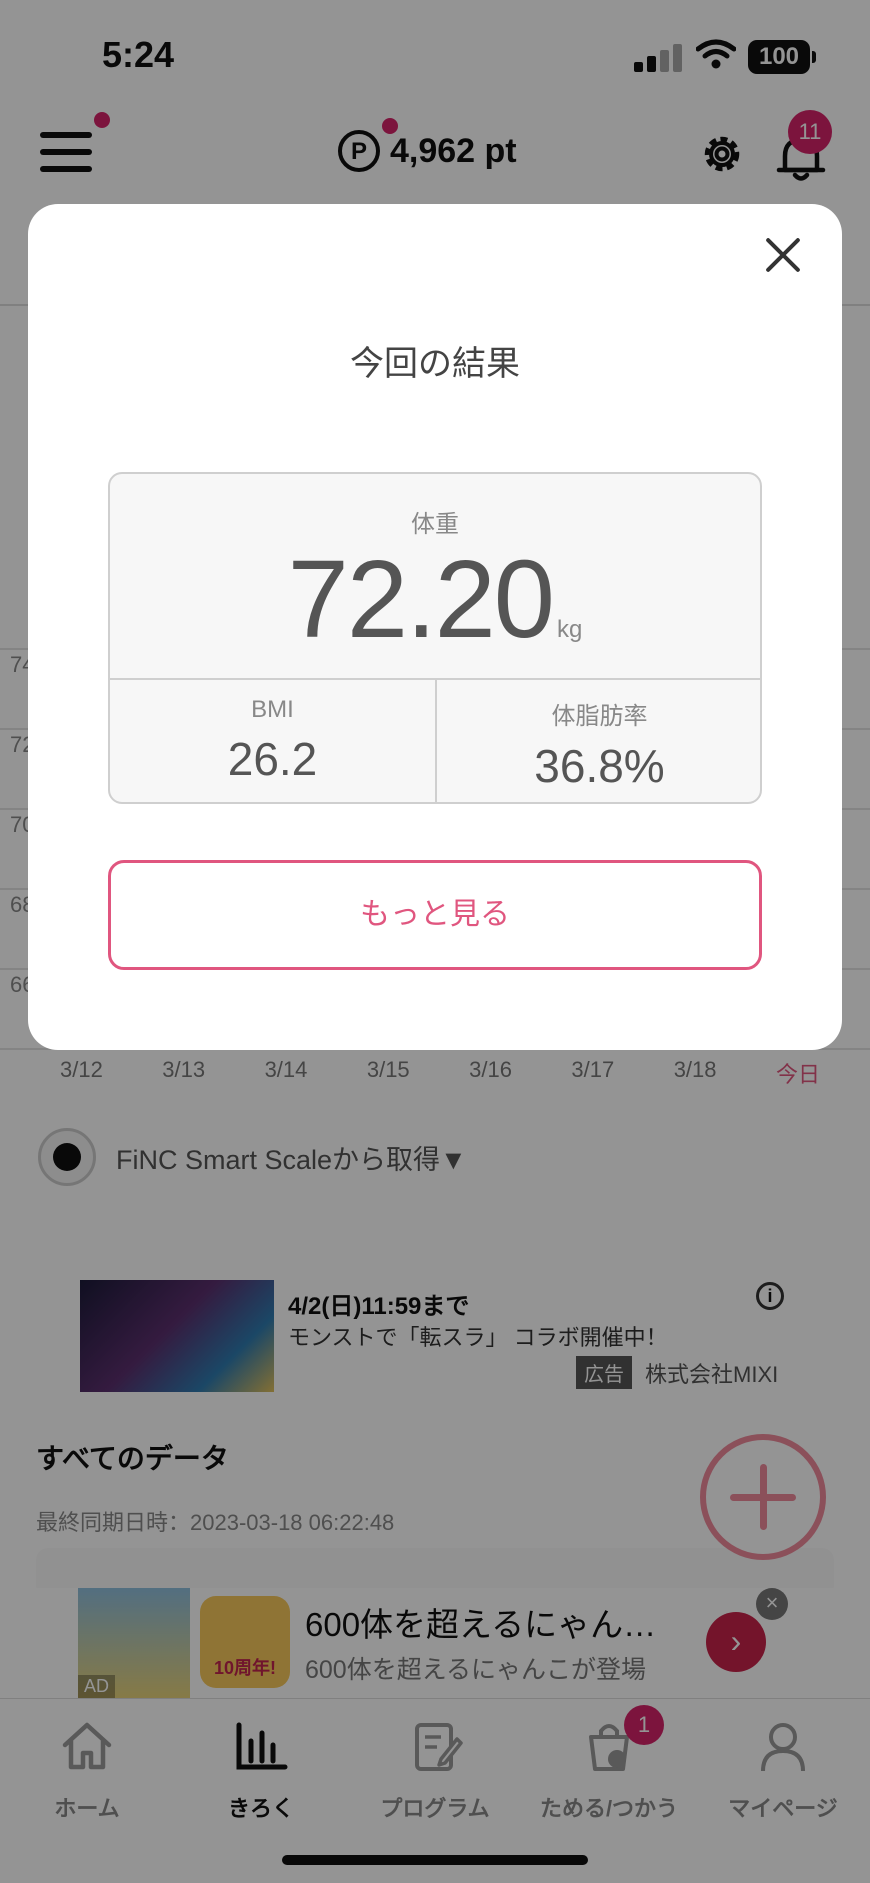 This screenshot has height=1883, width=870. What do you see at coordinates (599, 716) in the screenshot?
I see `body-fat-label: 体脂肪率` at bounding box center [599, 716].